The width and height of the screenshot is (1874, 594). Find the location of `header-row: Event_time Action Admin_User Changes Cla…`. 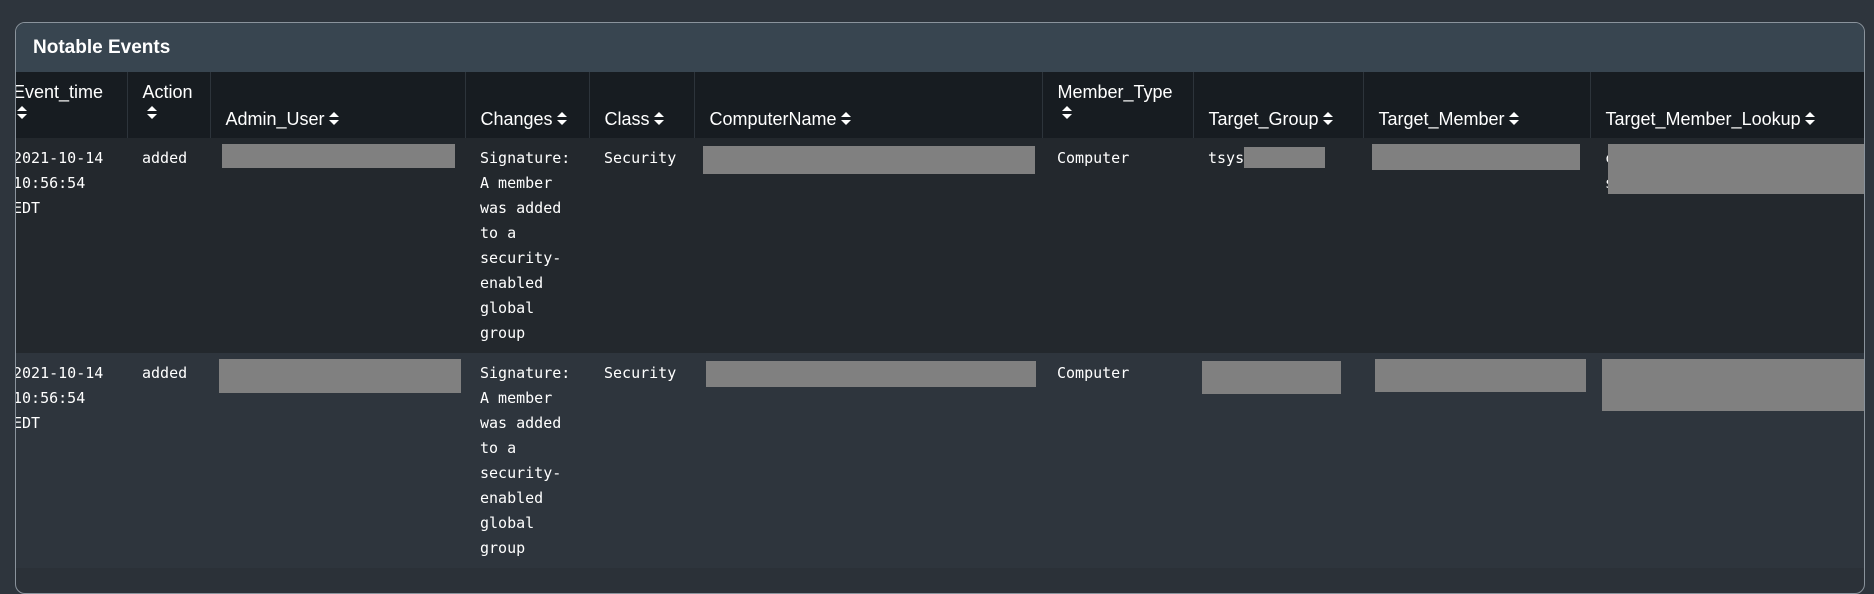

header-row: Event_time Action Admin_User Changes Cla… is located at coordinates (940, 105).